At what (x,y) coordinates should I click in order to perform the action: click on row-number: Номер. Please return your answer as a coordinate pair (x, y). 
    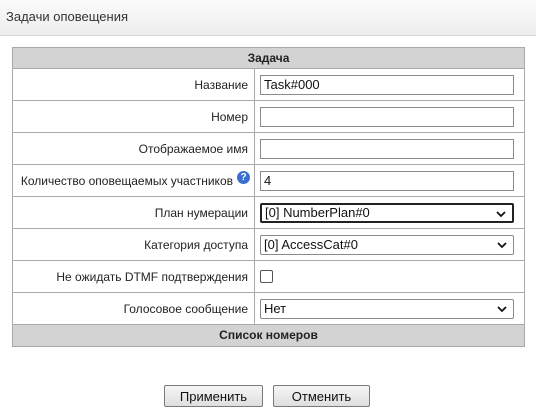
    Looking at the image, I should click on (268, 117).